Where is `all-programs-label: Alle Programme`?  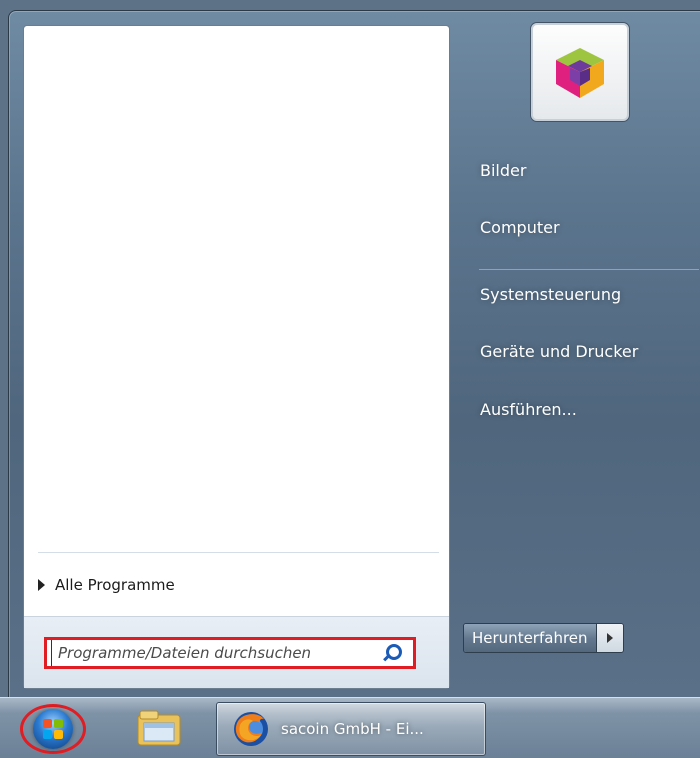 all-programs-label: Alle Programme is located at coordinates (115, 585).